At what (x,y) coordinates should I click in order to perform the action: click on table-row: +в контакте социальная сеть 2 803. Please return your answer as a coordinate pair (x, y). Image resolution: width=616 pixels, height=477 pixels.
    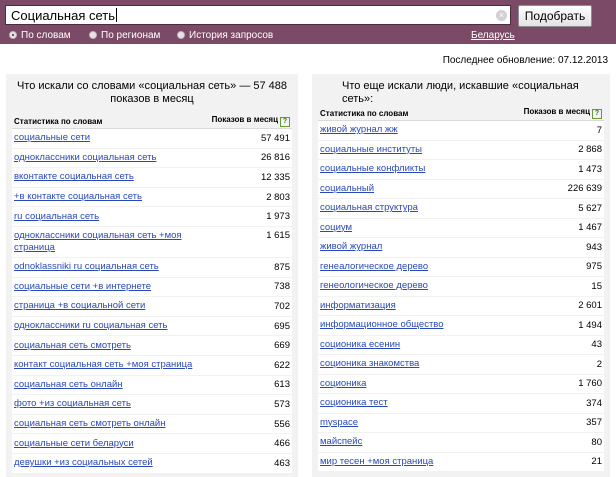
    Looking at the image, I should click on (152, 197).